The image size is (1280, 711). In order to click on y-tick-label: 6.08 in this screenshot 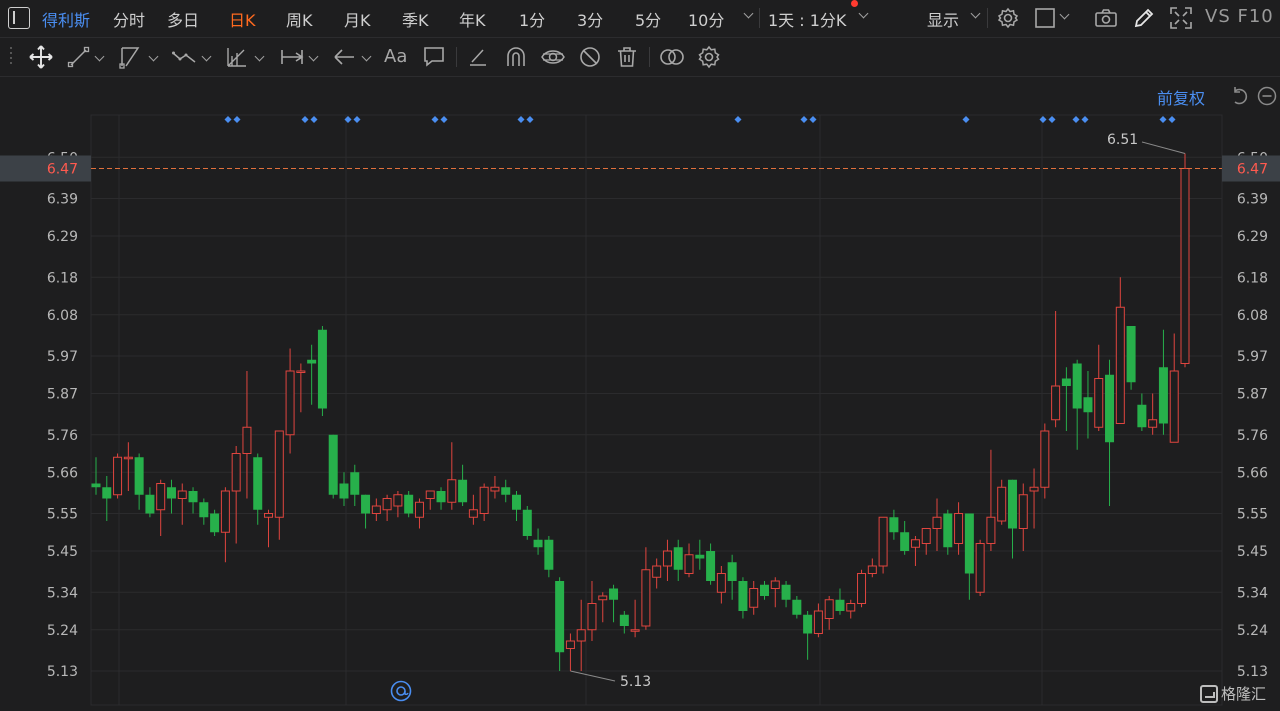, I will do `click(62, 316)`.